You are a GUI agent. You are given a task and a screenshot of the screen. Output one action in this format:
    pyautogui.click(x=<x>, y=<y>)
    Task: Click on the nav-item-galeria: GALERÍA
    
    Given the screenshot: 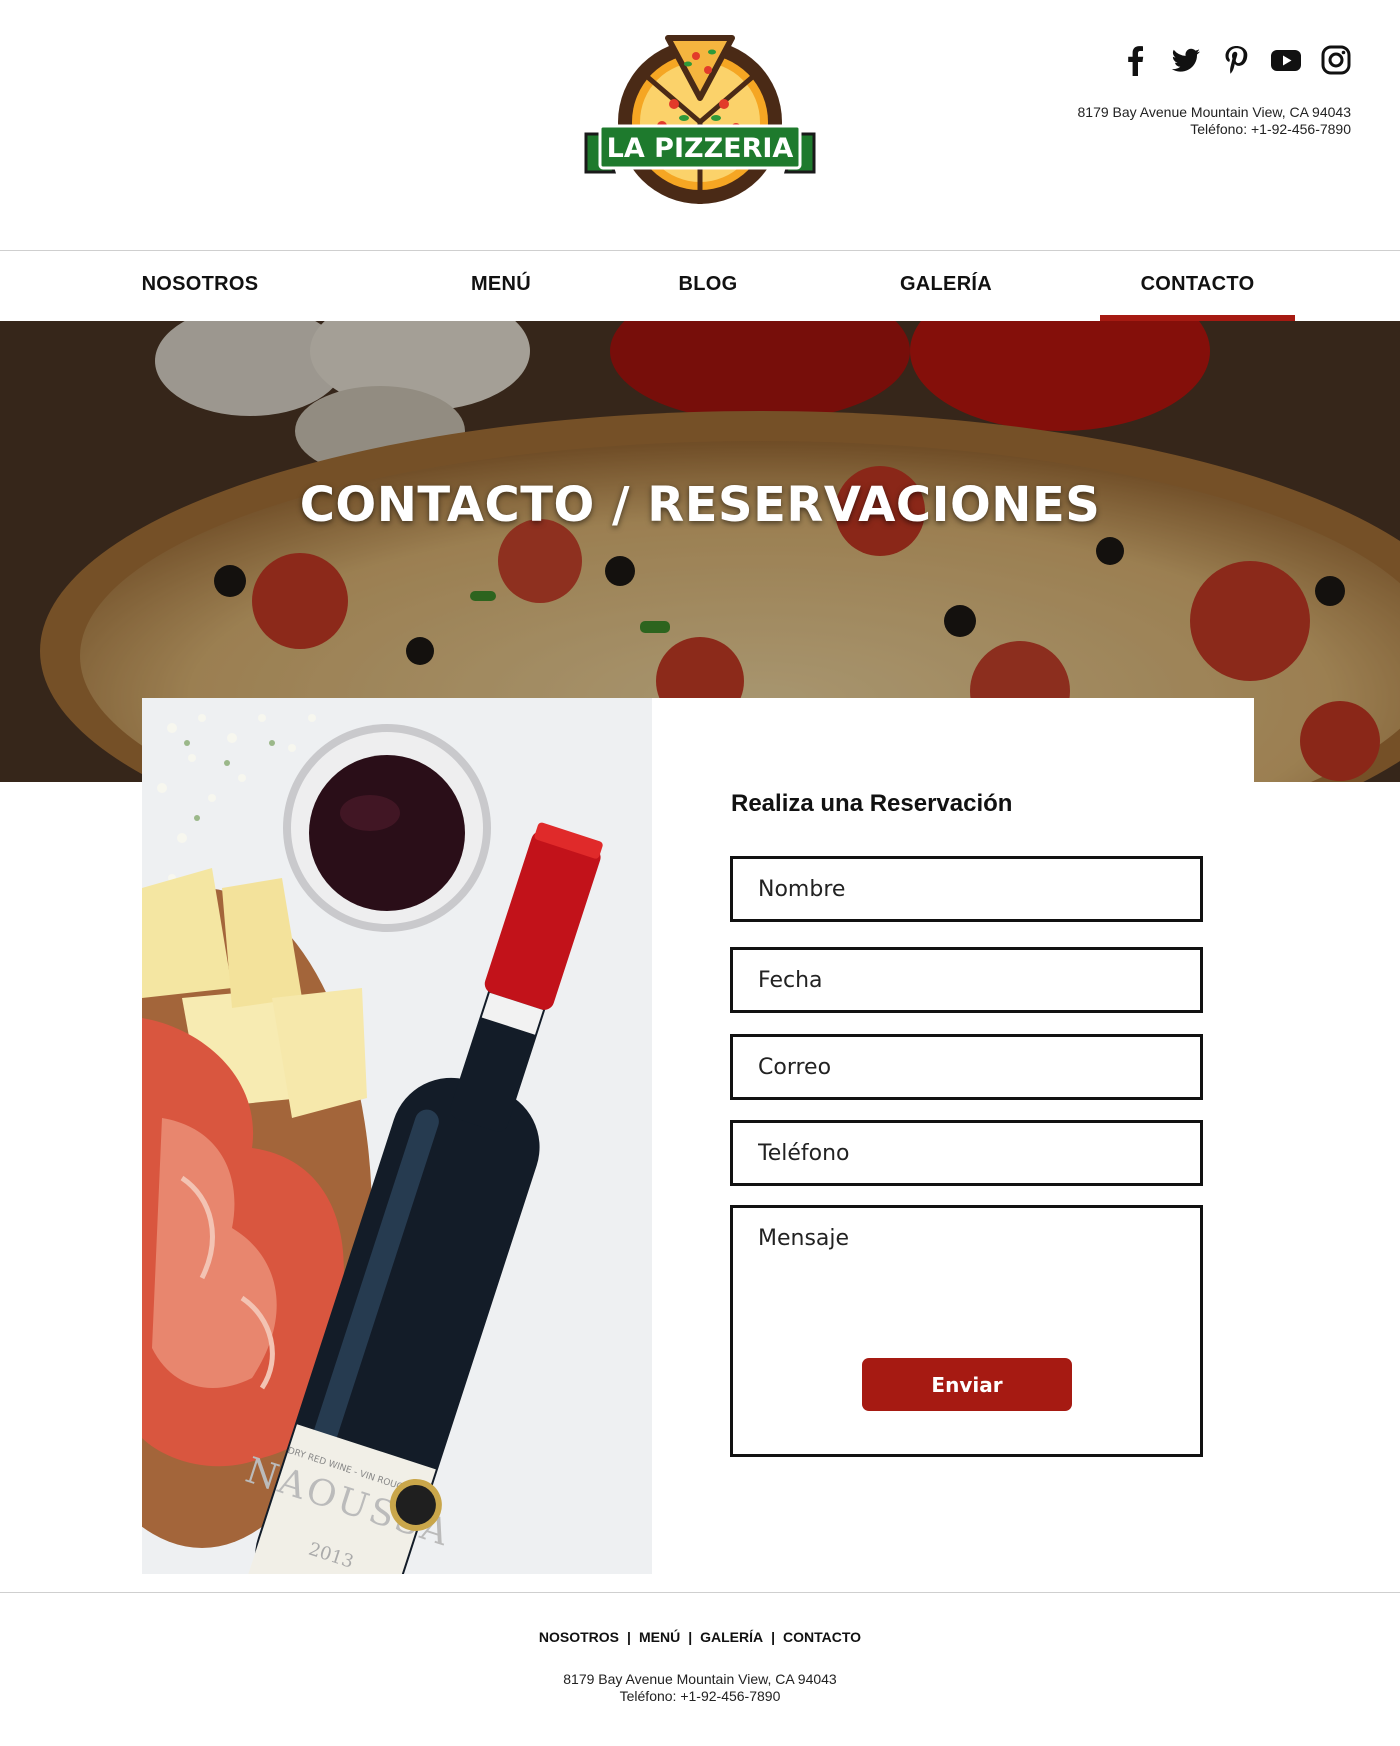 What is the action you would take?
    pyautogui.click(x=946, y=286)
    